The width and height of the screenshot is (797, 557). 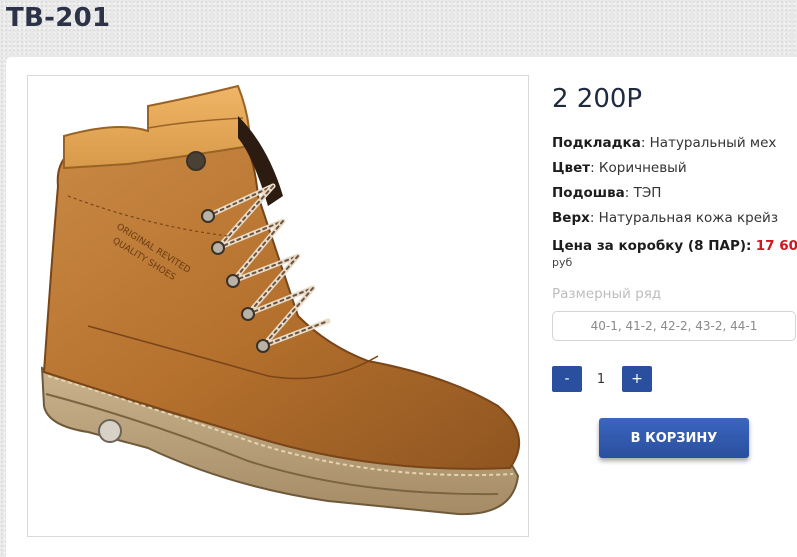 What do you see at coordinates (642, 168) in the screenshot?
I see `attr-color-value: Коричневый` at bounding box center [642, 168].